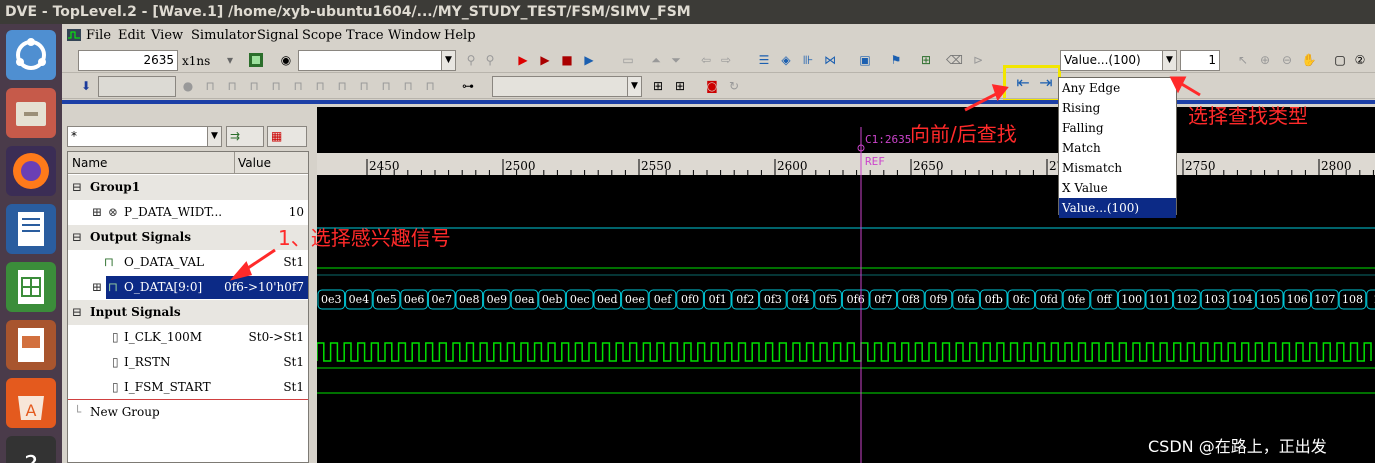 This screenshot has height=463, width=1375. Describe the element at coordinates (1237, 446) in the screenshot. I see `watermark: CSDN @在路上，正出发` at that location.